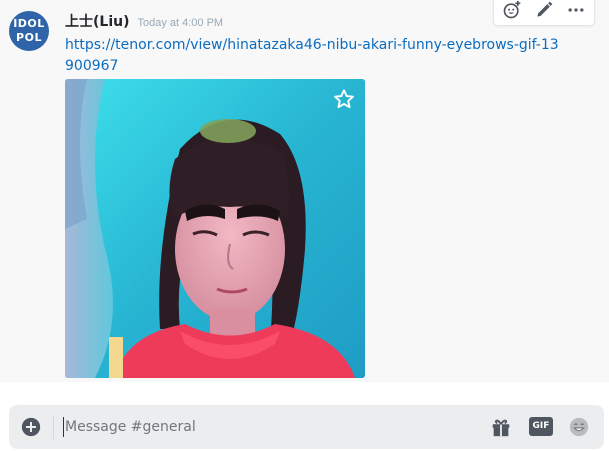 Image resolution: width=609 pixels, height=451 pixels. What do you see at coordinates (344, 99) in the screenshot?
I see `star-outline-icon` at bounding box center [344, 99].